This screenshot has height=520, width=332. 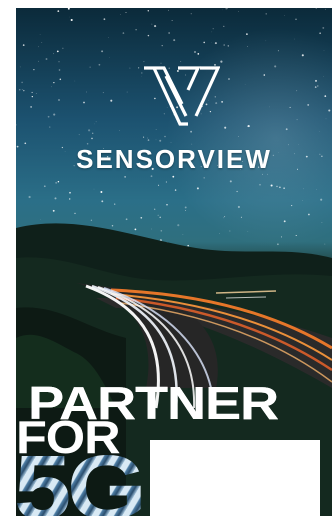 What do you see at coordinates (174, 159) in the screenshot?
I see `brand-name: SENSORVIEW` at bounding box center [174, 159].